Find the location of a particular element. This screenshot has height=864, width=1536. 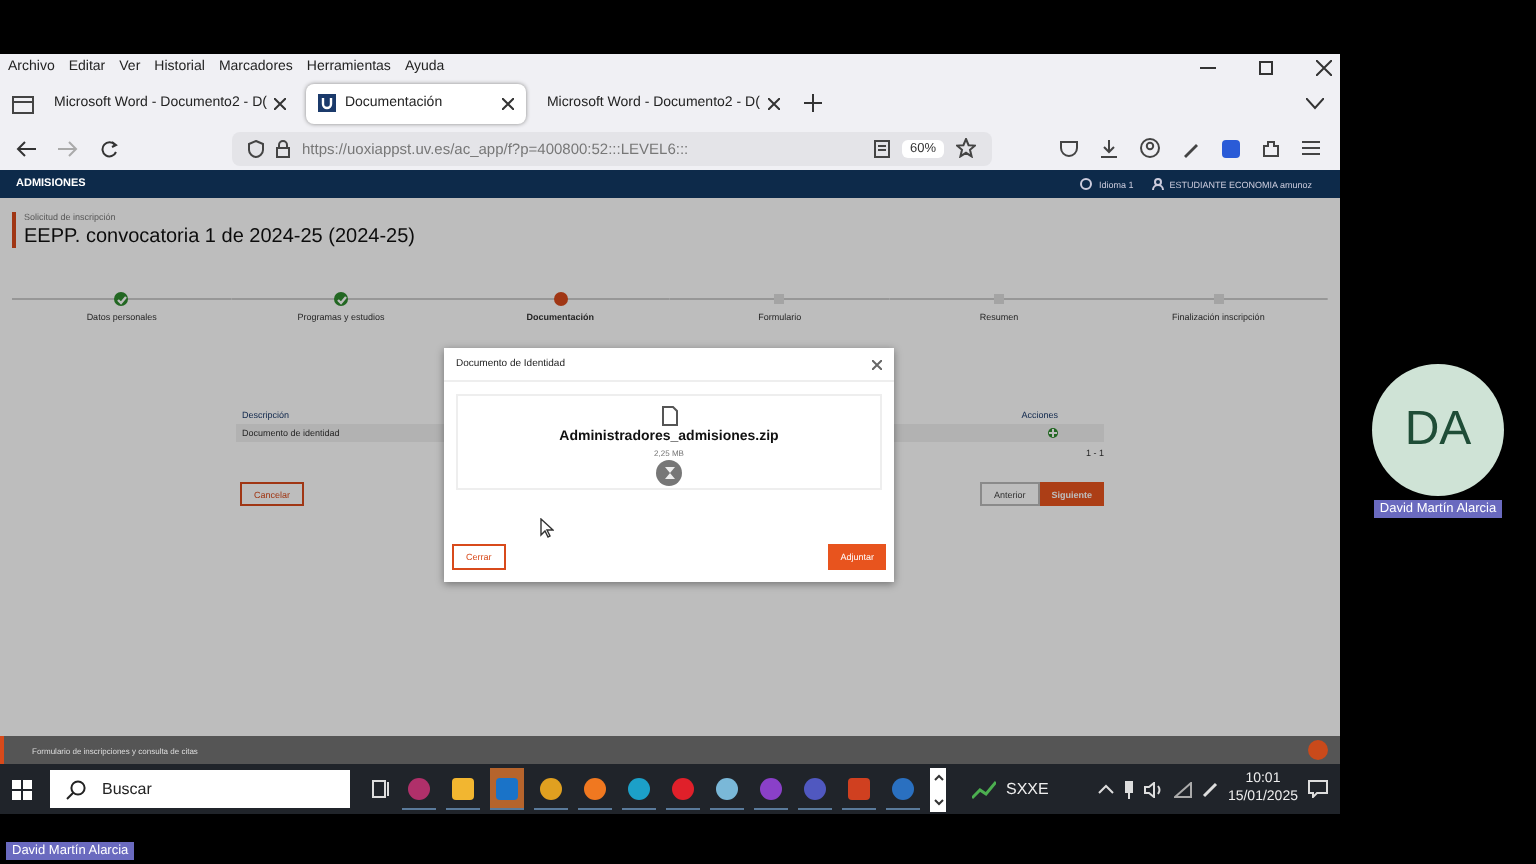

task-view-icon is located at coordinates (382, 789).